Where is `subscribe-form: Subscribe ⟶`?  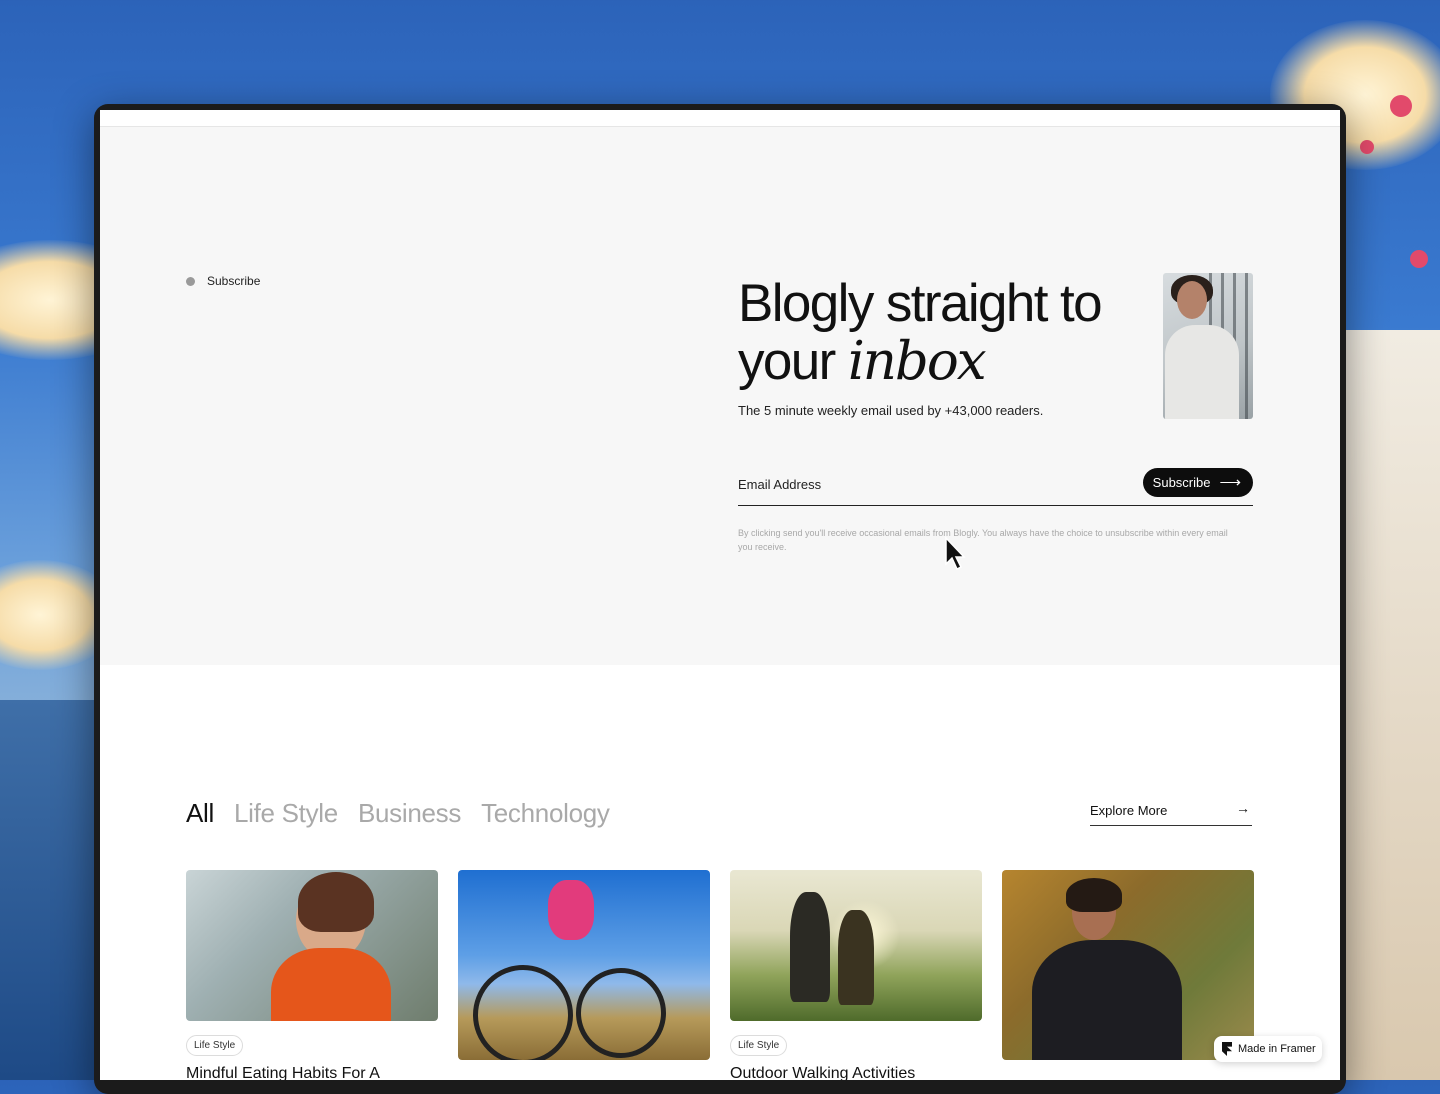
subscribe-form: Subscribe ⟶ is located at coordinates (995, 485).